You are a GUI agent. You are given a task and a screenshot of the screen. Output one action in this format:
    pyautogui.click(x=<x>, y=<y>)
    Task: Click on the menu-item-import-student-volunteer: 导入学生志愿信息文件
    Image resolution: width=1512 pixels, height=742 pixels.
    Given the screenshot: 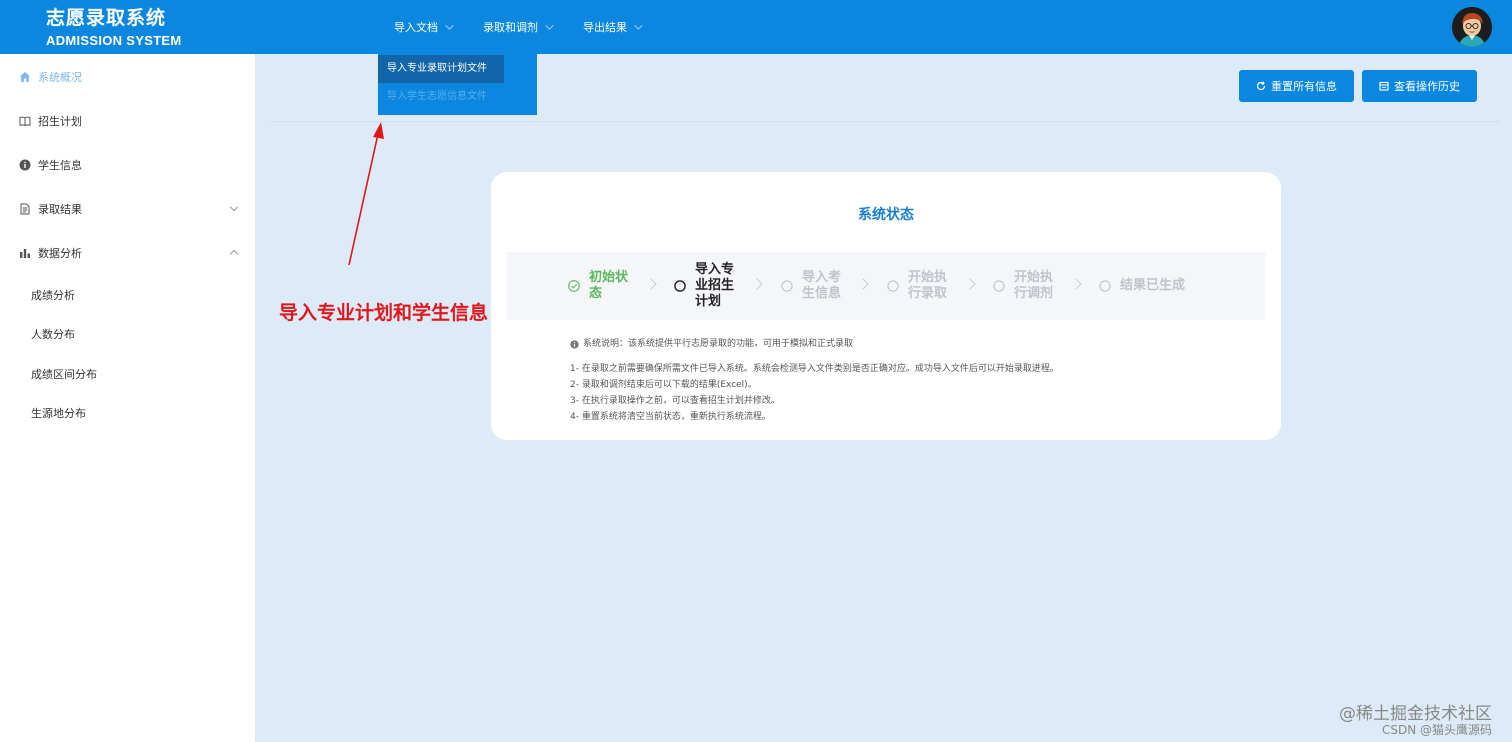 What is the action you would take?
    pyautogui.click(x=457, y=97)
    